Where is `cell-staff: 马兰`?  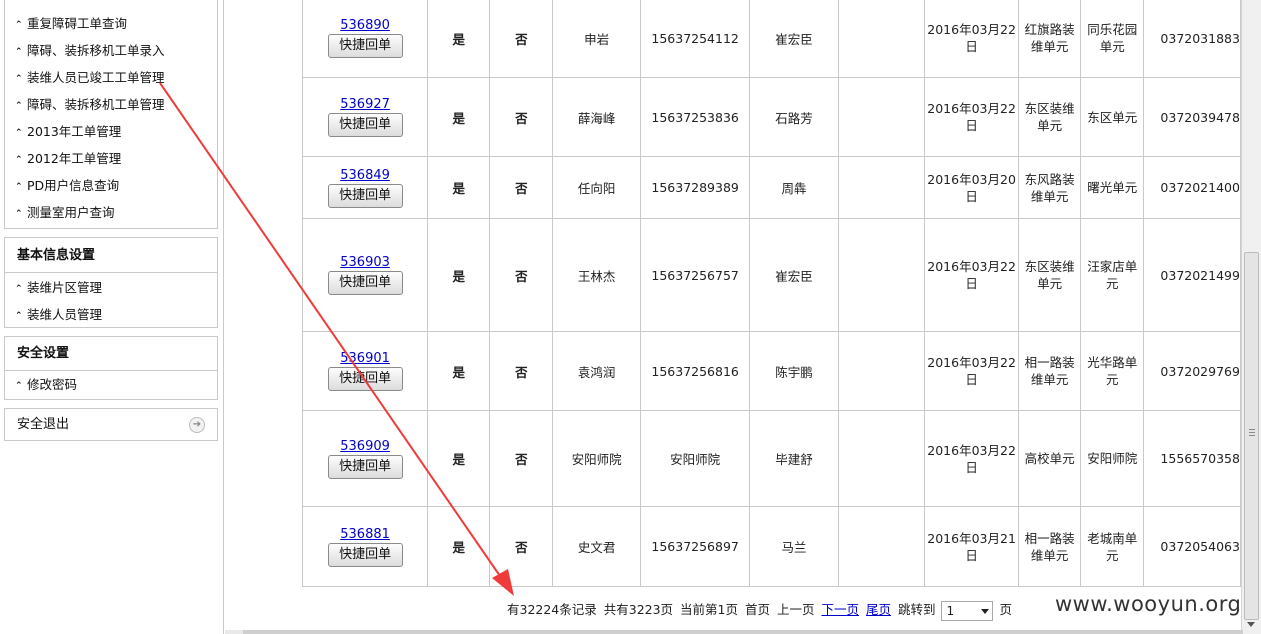 cell-staff: 马兰 is located at coordinates (794, 546).